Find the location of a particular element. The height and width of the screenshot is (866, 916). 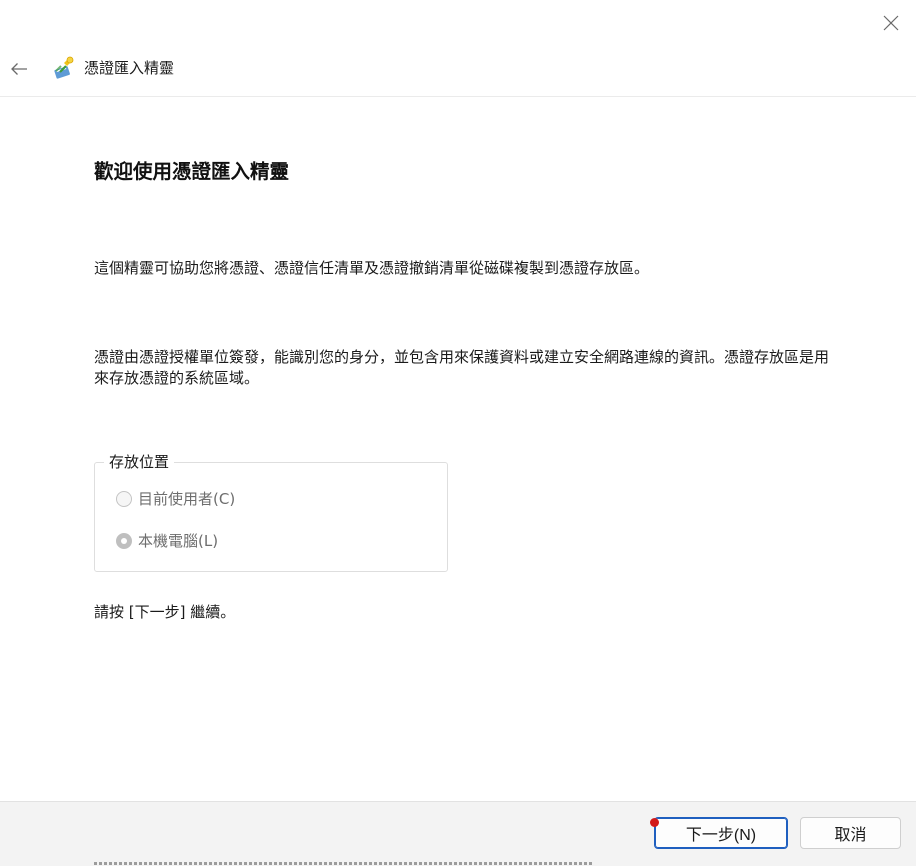

close-button is located at coordinates (891, 23).